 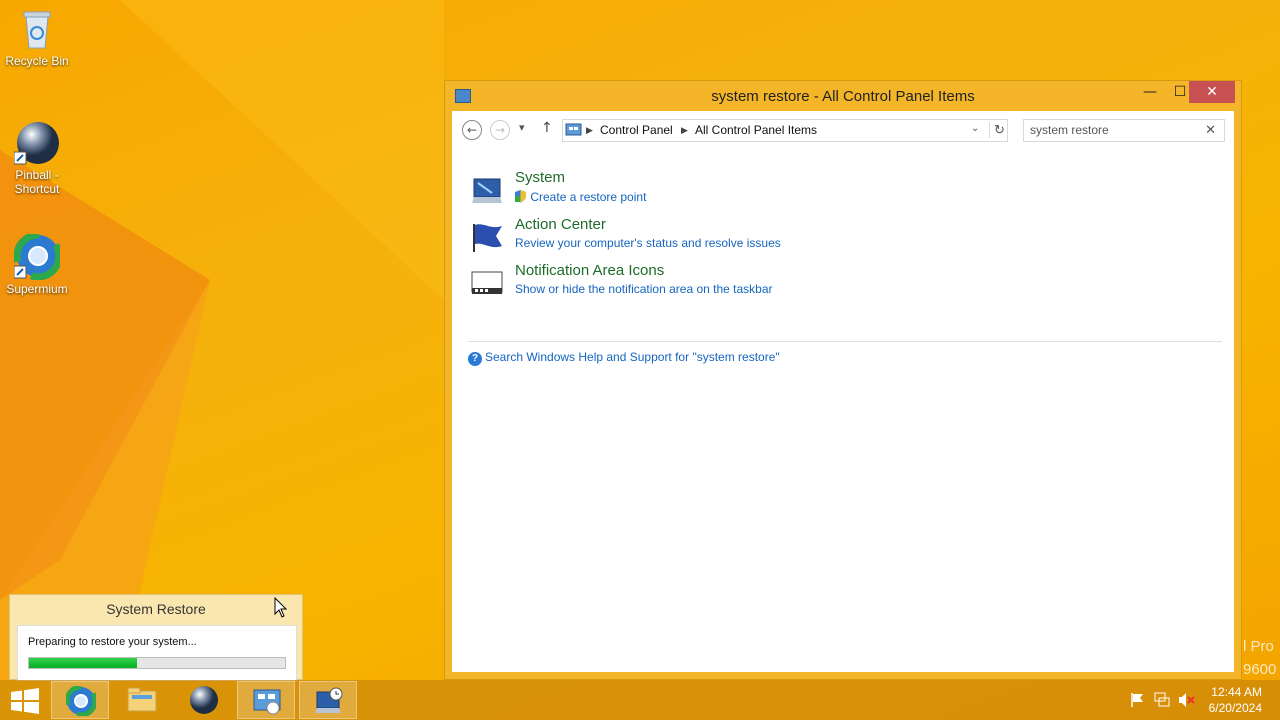 What do you see at coordinates (540, 177) in the screenshot?
I see `result-title: System` at bounding box center [540, 177].